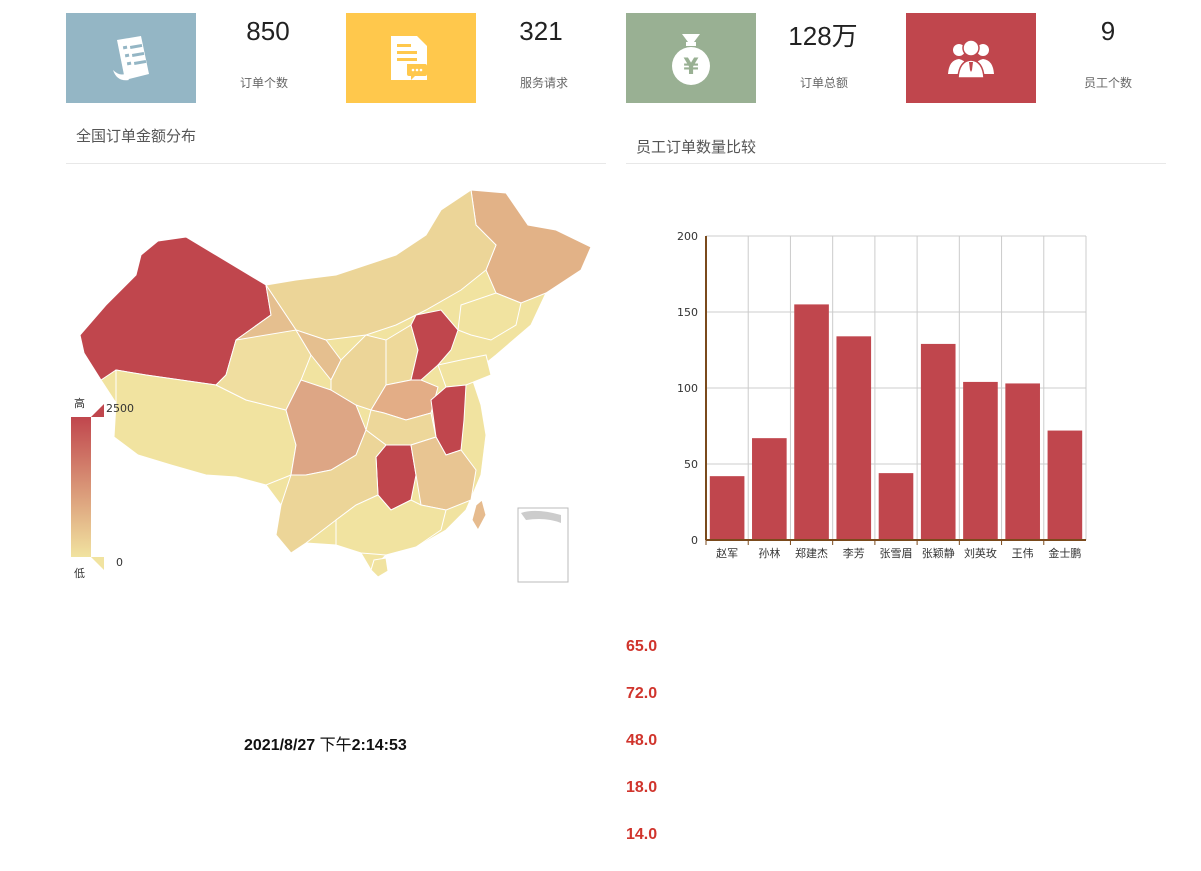 This screenshot has width=1201, height=871. I want to click on chat-document-icon, so click(409, 58).